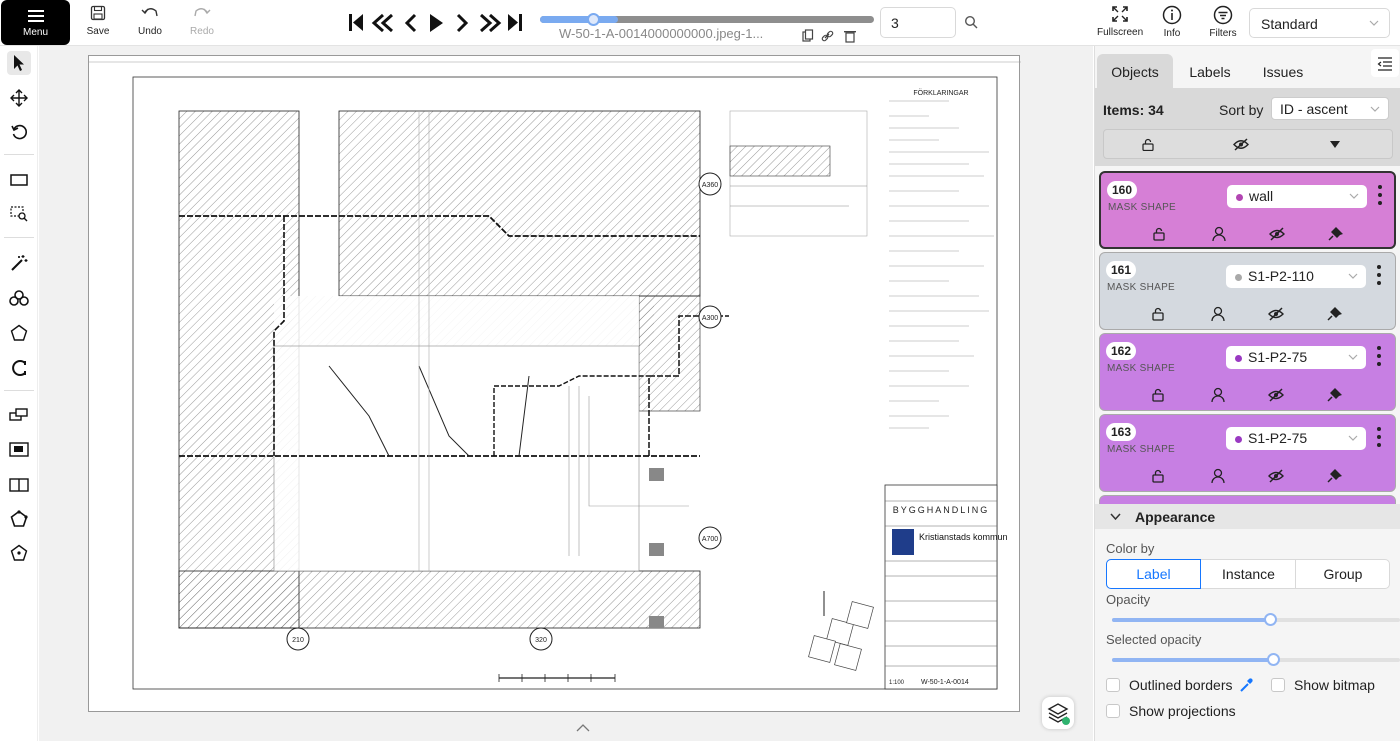 The height and width of the screenshot is (741, 1400). What do you see at coordinates (707, 19) in the screenshot?
I see `frame-slider` at bounding box center [707, 19].